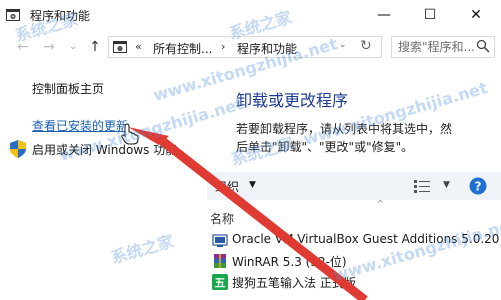 The height and width of the screenshot is (300, 501). I want to click on minimize-button: —, so click(384, 15).